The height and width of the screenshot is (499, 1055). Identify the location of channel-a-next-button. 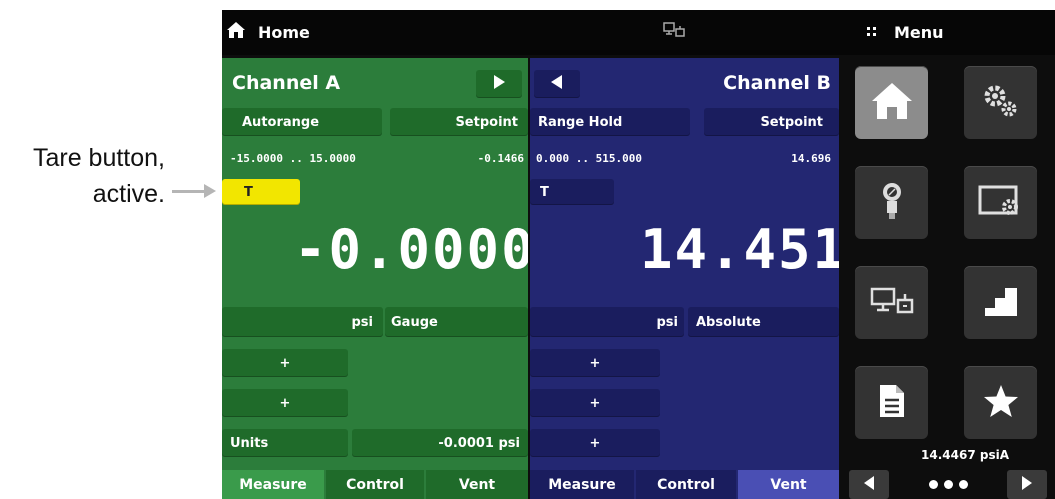
(499, 84).